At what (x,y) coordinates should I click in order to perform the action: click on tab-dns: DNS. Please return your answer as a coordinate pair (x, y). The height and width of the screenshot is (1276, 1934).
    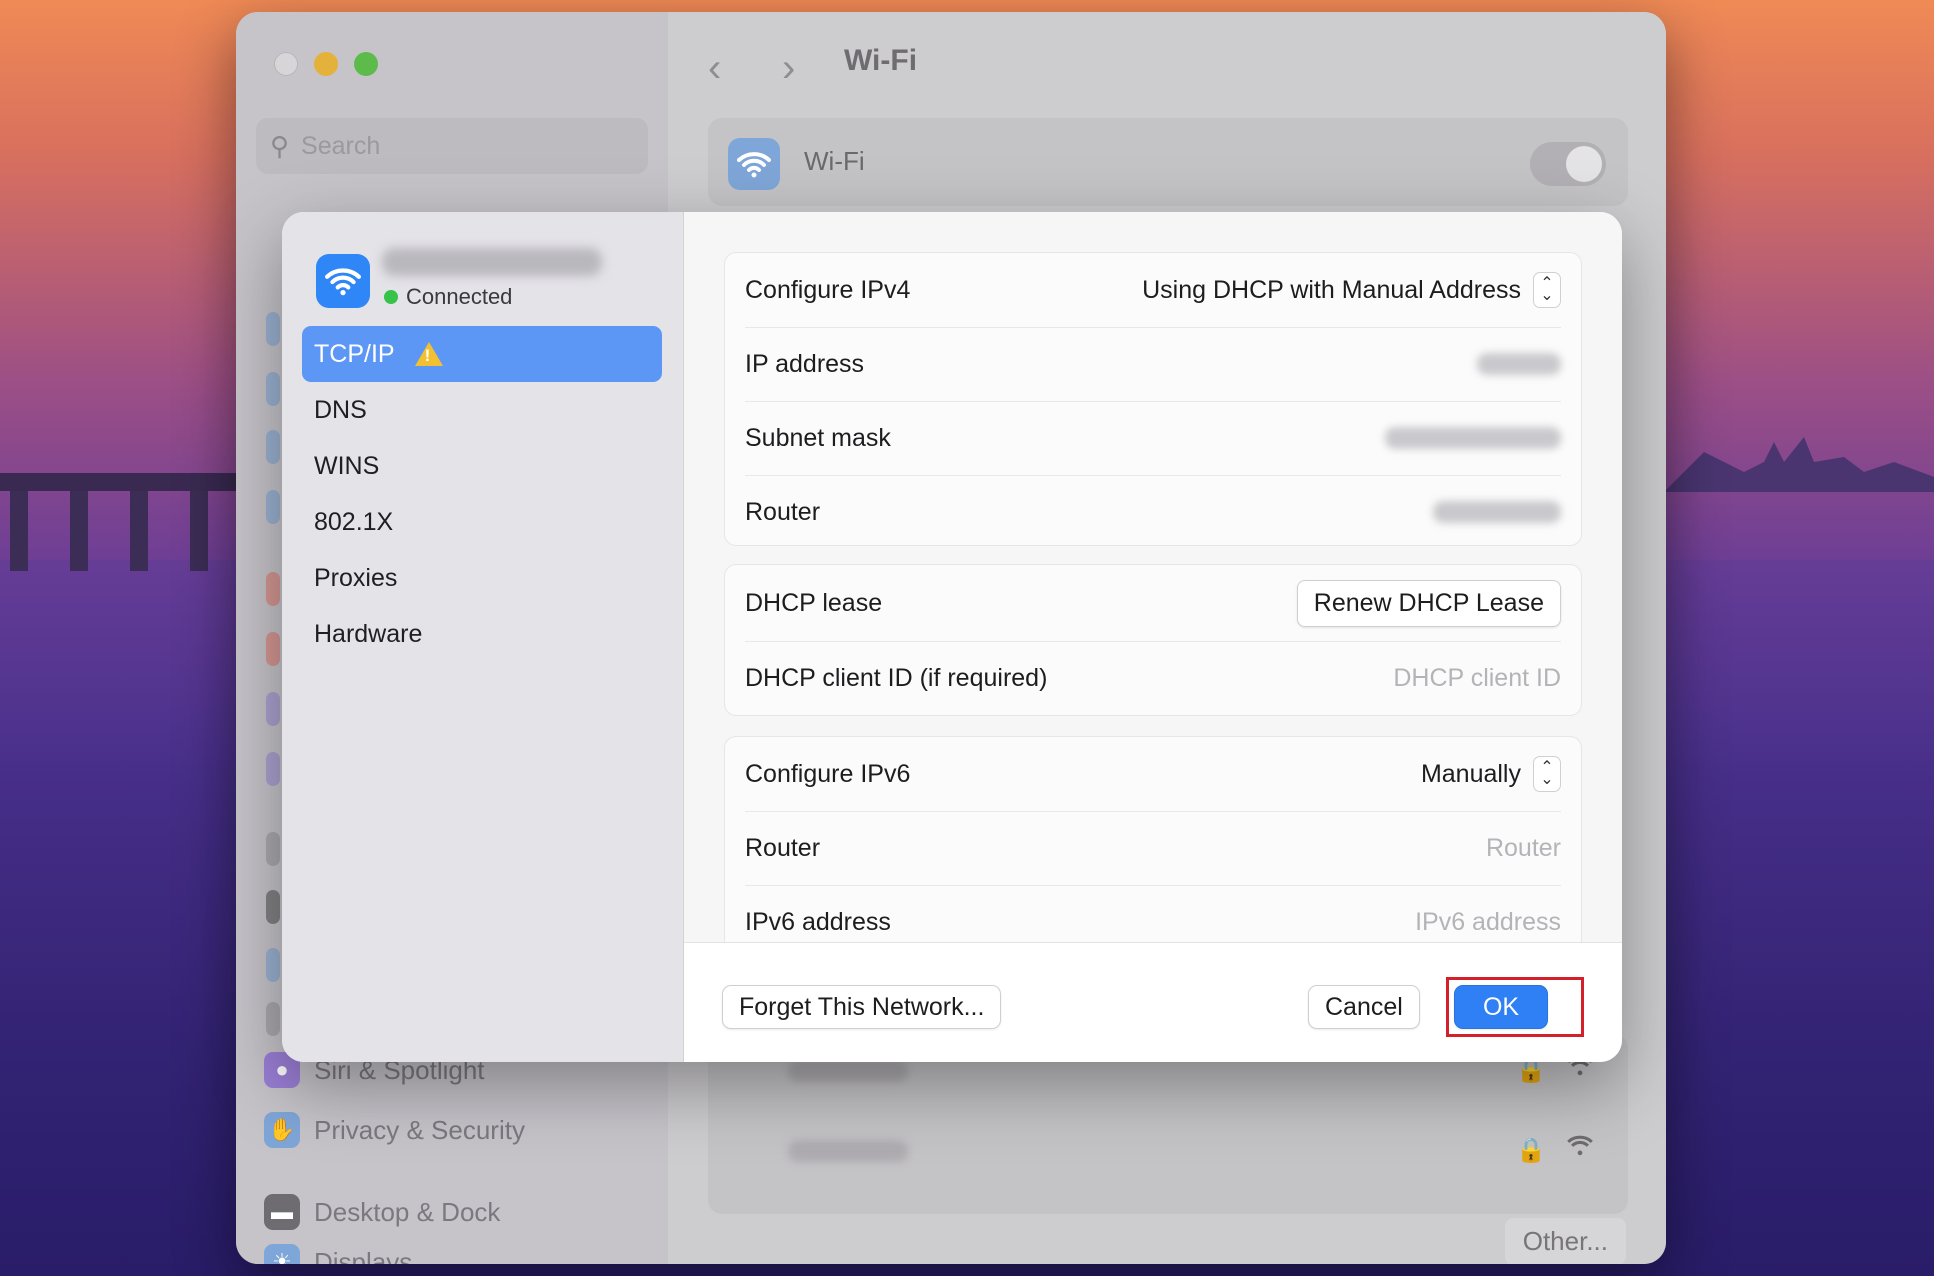
    Looking at the image, I should click on (482, 410).